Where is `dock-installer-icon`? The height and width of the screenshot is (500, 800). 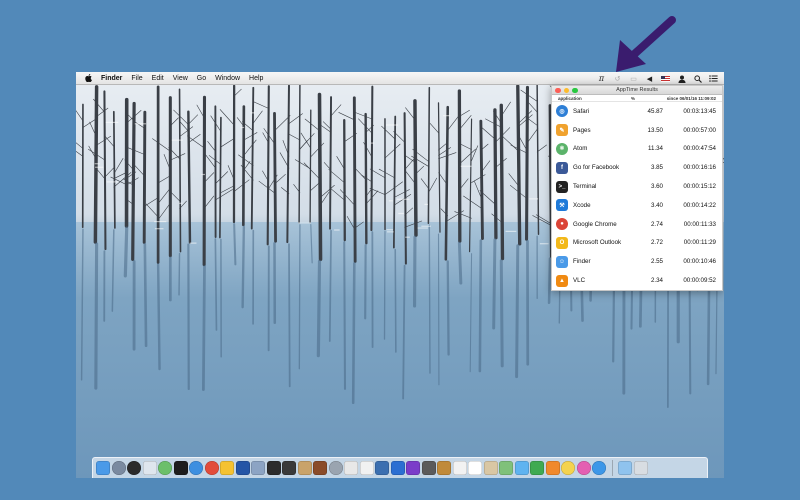 dock-installer-icon is located at coordinates (304, 468).